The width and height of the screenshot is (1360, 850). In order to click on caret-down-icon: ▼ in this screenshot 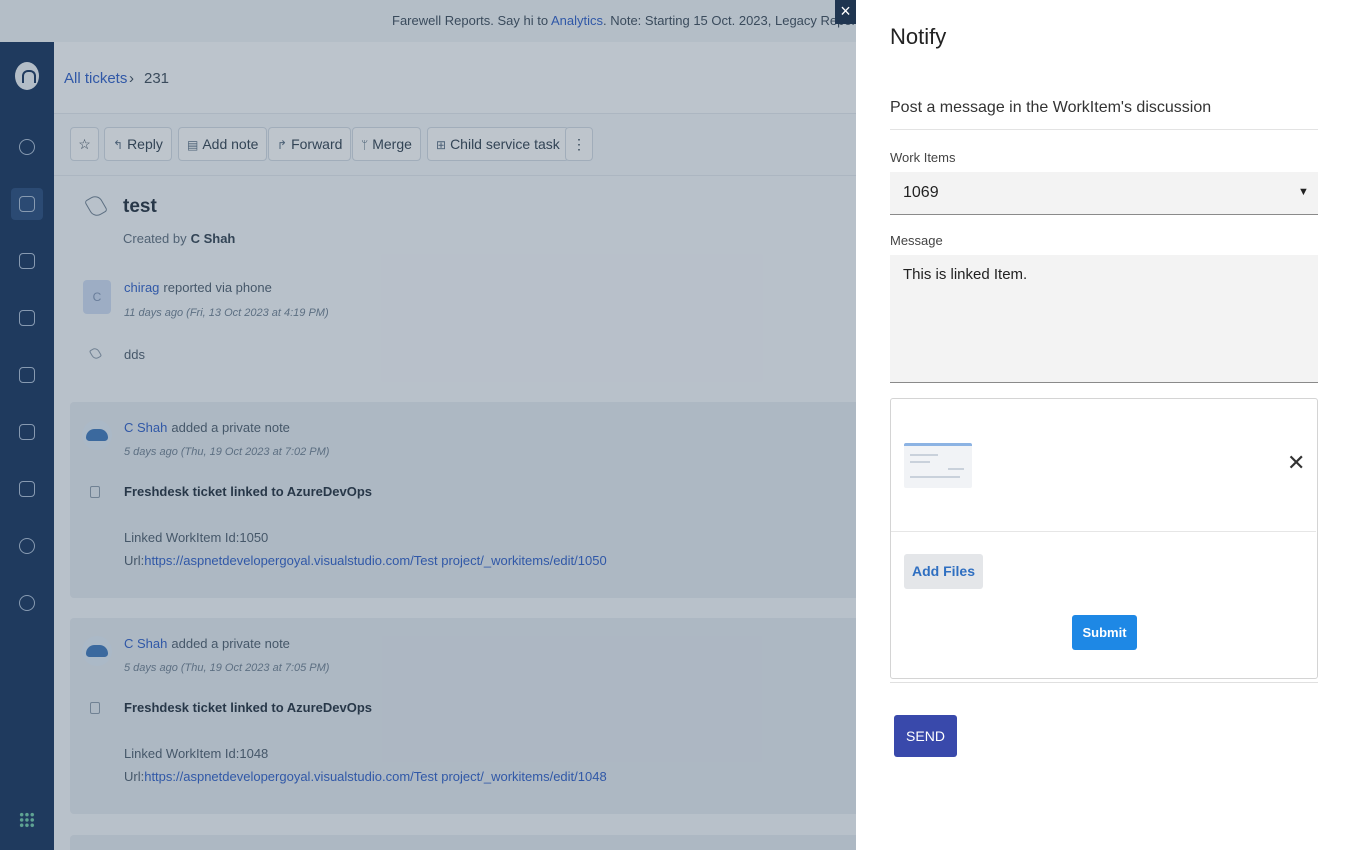, I will do `click(1303, 192)`.